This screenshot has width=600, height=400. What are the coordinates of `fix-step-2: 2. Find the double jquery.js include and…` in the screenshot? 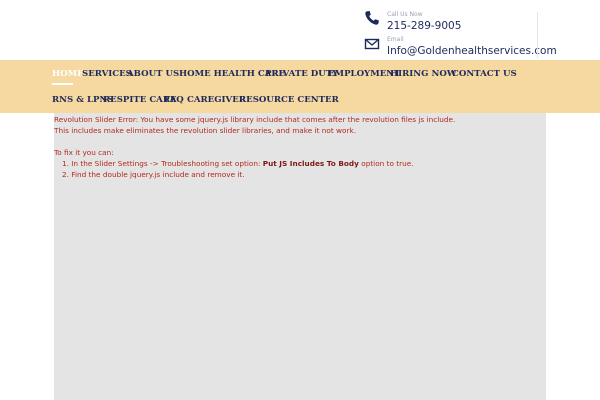 It's located at (153, 174).